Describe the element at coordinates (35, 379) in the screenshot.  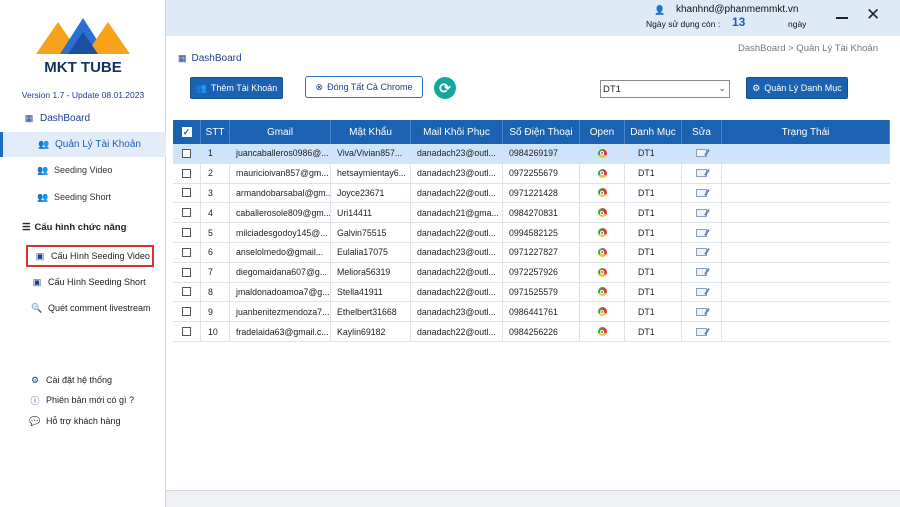
I see `gear-icon: ⚙` at that location.